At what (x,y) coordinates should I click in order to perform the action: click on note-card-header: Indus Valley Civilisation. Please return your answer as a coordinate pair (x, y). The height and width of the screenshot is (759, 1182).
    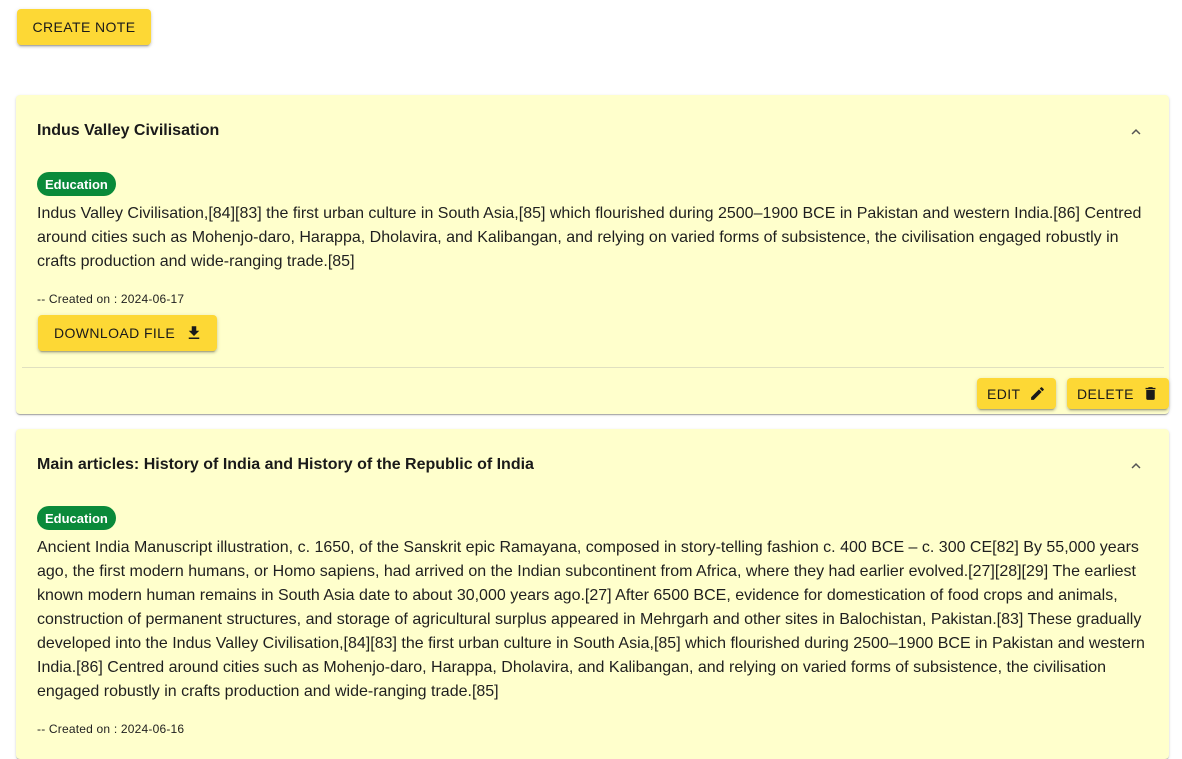
    Looking at the image, I should click on (592, 131).